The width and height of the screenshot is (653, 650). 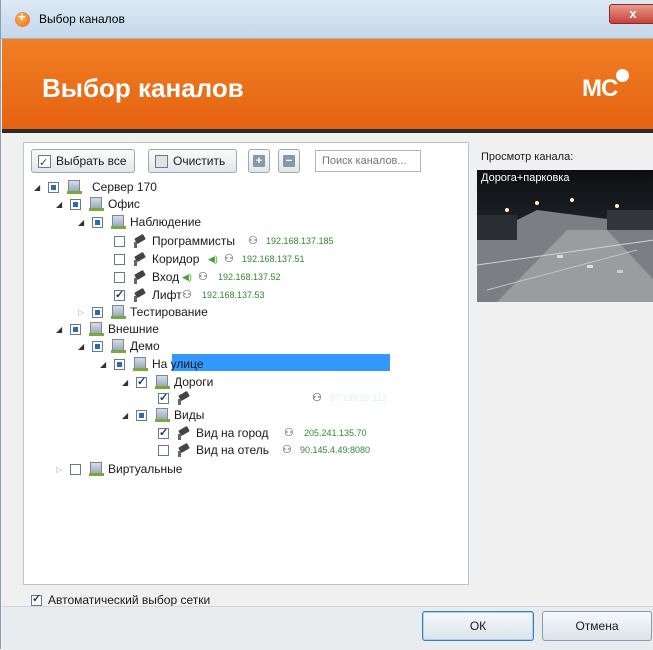 What do you see at coordinates (169, 312) in the screenshot?
I see `tree-label: Тестирование` at bounding box center [169, 312].